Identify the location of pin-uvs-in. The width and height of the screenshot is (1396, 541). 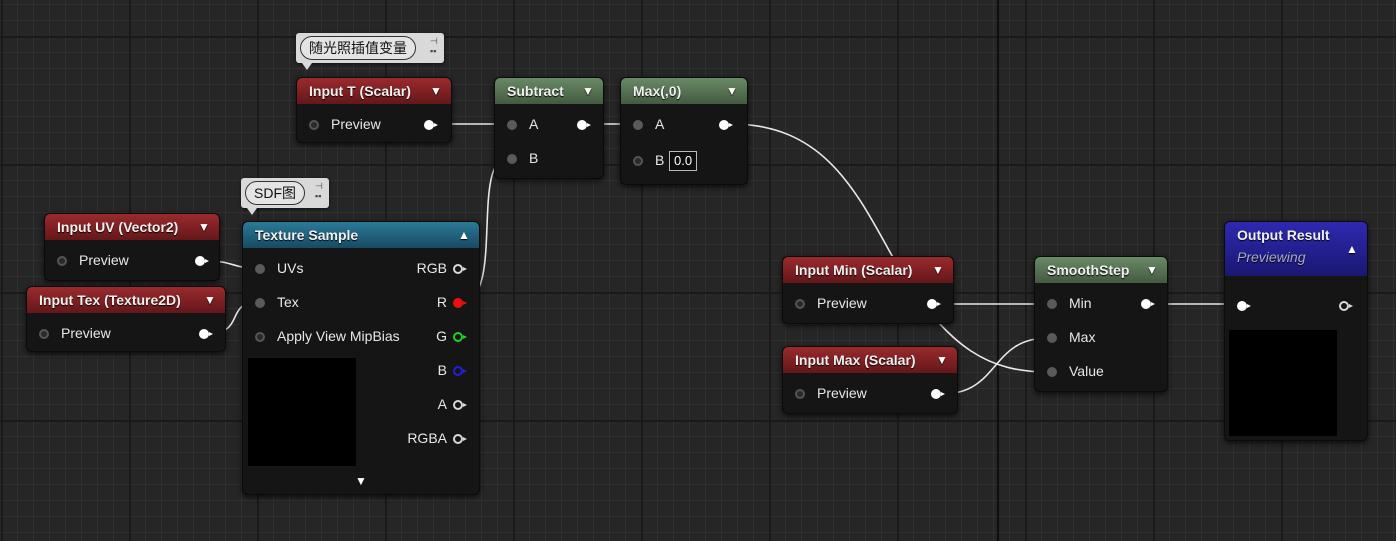
(260, 269).